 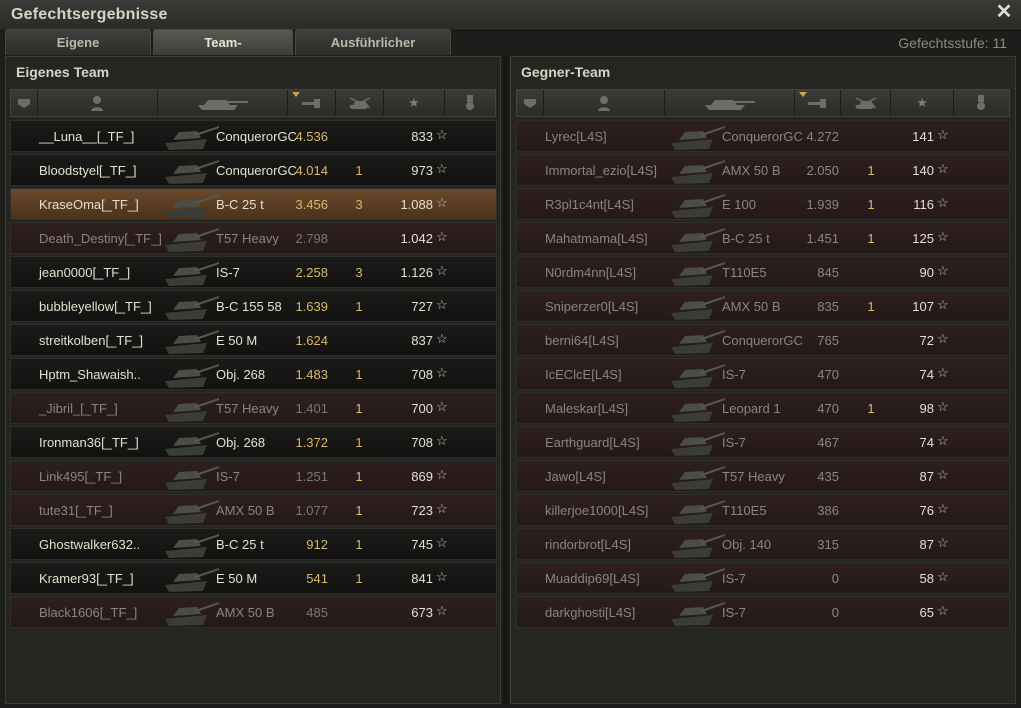 What do you see at coordinates (253, 612) in the screenshot?
I see `table-row: Black1606[_TF_] AMX 50 B 485 673 ☆` at bounding box center [253, 612].